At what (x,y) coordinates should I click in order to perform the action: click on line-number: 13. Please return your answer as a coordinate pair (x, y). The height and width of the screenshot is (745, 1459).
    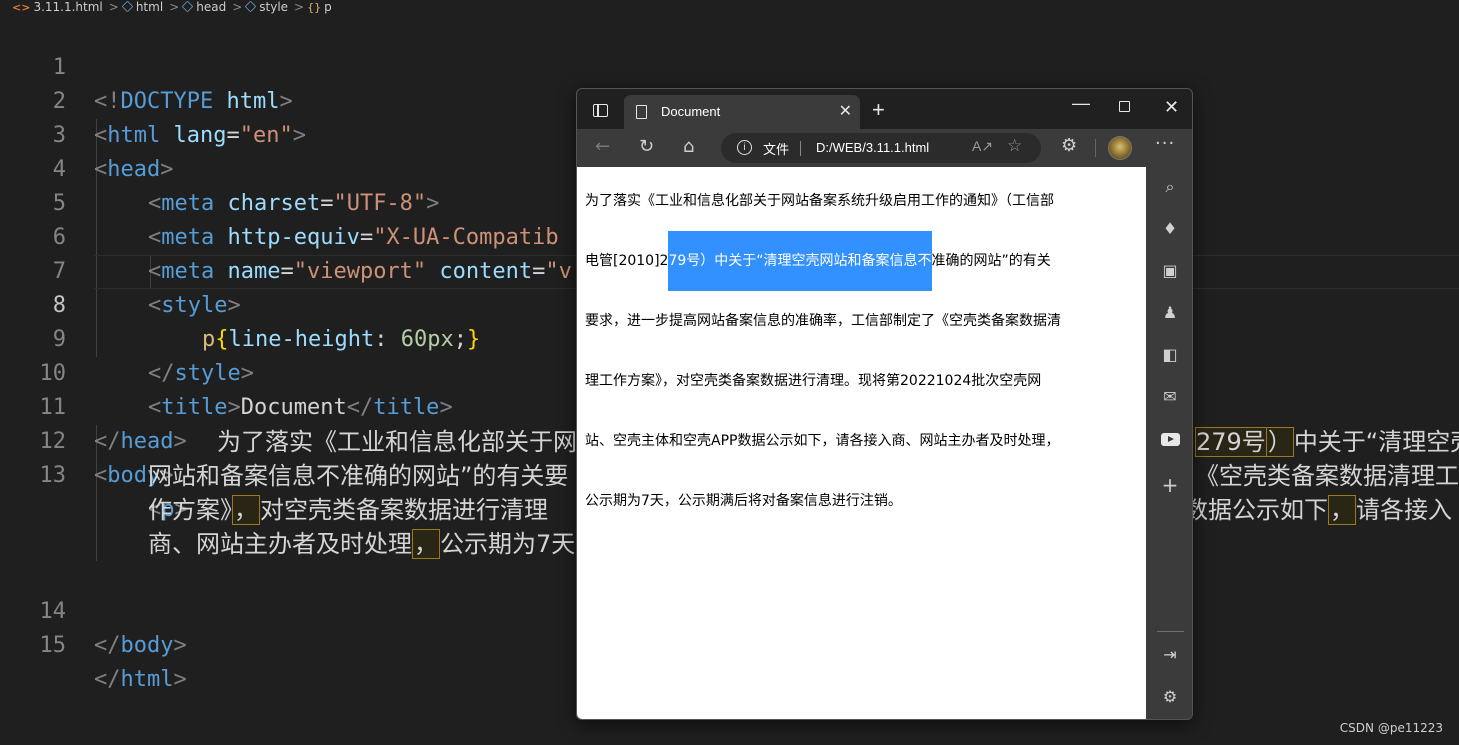
    Looking at the image, I should click on (53, 475).